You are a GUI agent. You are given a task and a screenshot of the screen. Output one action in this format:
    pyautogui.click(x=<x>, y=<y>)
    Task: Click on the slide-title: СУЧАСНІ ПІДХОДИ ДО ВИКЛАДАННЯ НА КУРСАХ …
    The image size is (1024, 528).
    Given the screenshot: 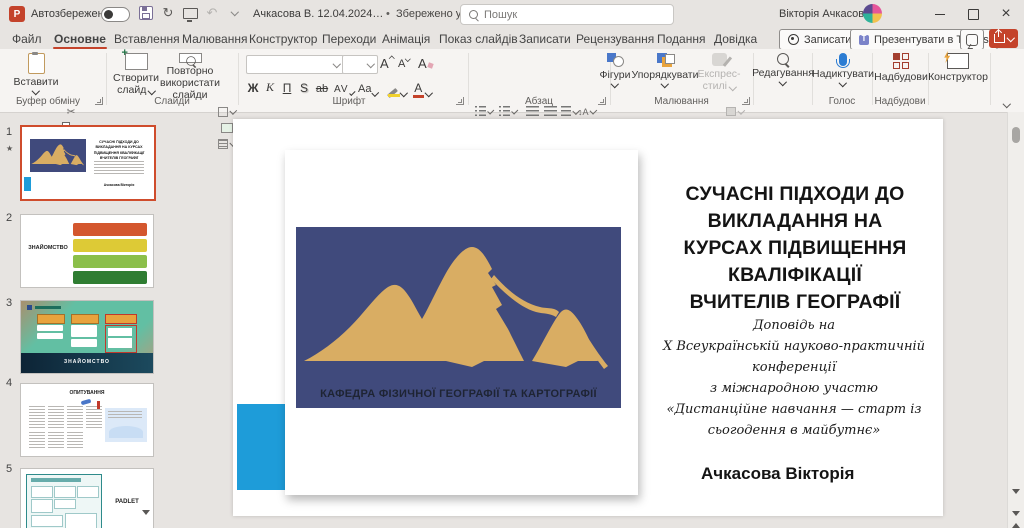 What is the action you would take?
    pyautogui.click(x=795, y=248)
    